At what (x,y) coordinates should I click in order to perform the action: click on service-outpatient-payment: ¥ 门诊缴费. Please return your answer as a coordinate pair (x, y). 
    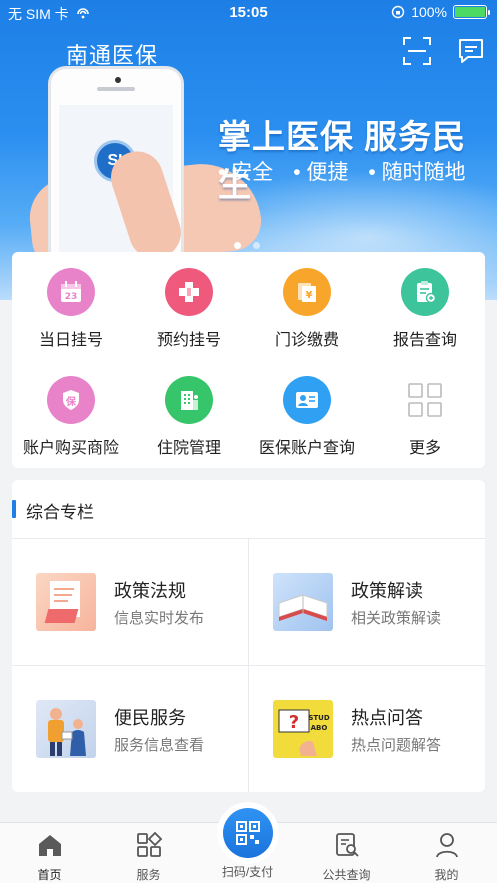
    Looking at the image, I should click on (307, 309).